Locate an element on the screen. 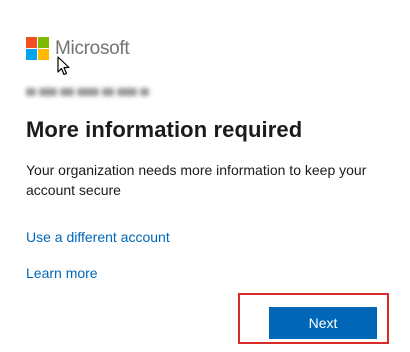  use-different-account-link: Use a different account is located at coordinates (98, 237).